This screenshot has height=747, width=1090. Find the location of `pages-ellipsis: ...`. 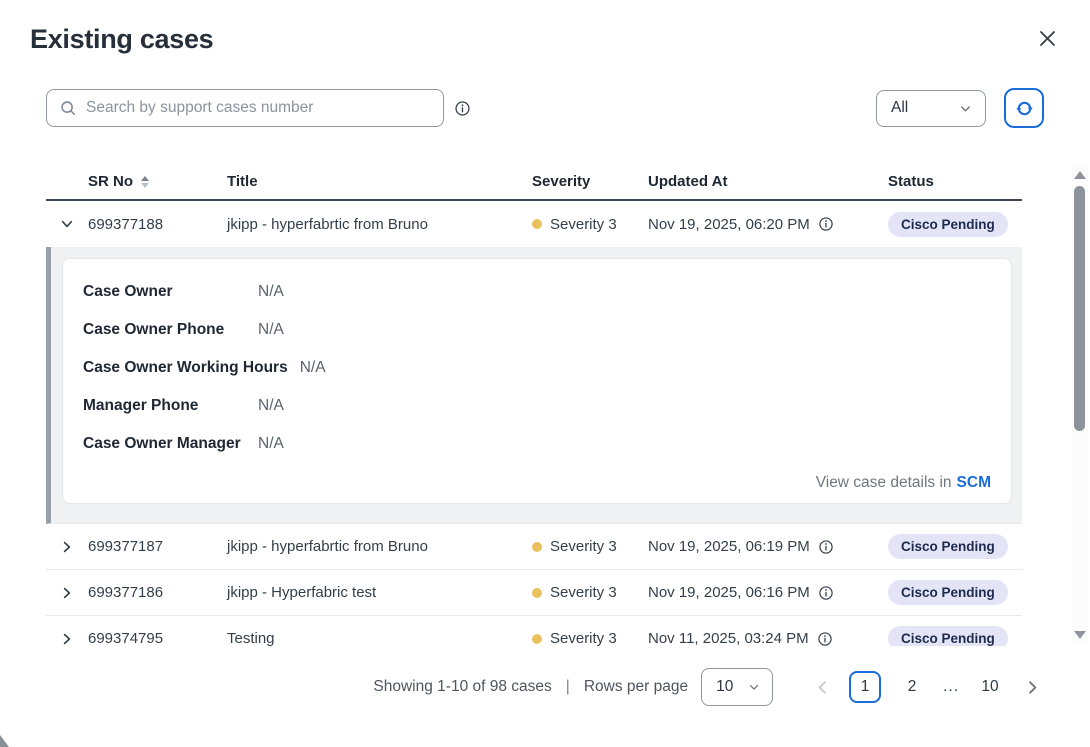

pages-ellipsis: ... is located at coordinates (951, 686).